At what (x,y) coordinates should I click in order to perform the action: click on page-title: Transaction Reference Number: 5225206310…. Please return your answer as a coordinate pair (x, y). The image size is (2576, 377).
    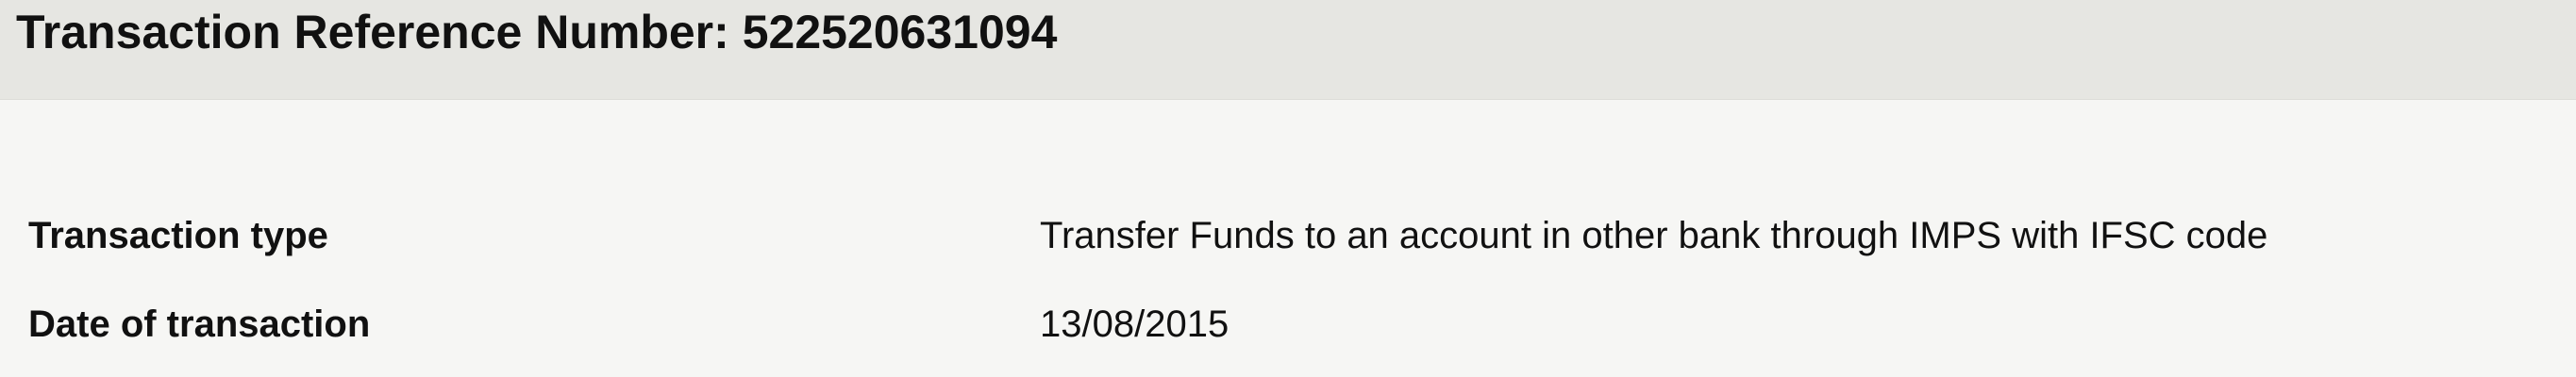
    Looking at the image, I should click on (536, 32).